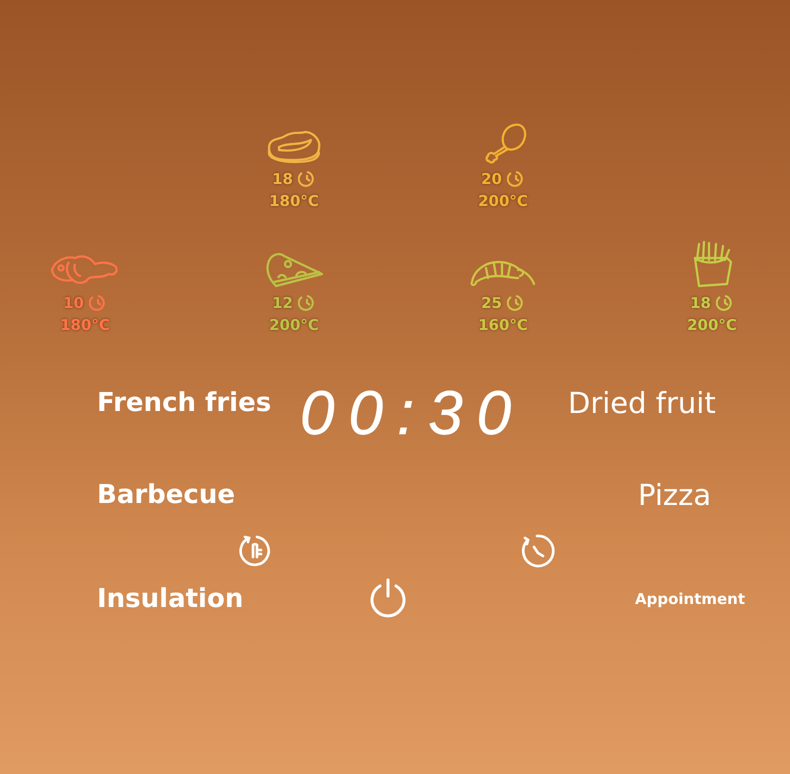 Image resolution: width=790 pixels, height=774 pixels. I want to click on mode-label: Pizza, so click(675, 495).